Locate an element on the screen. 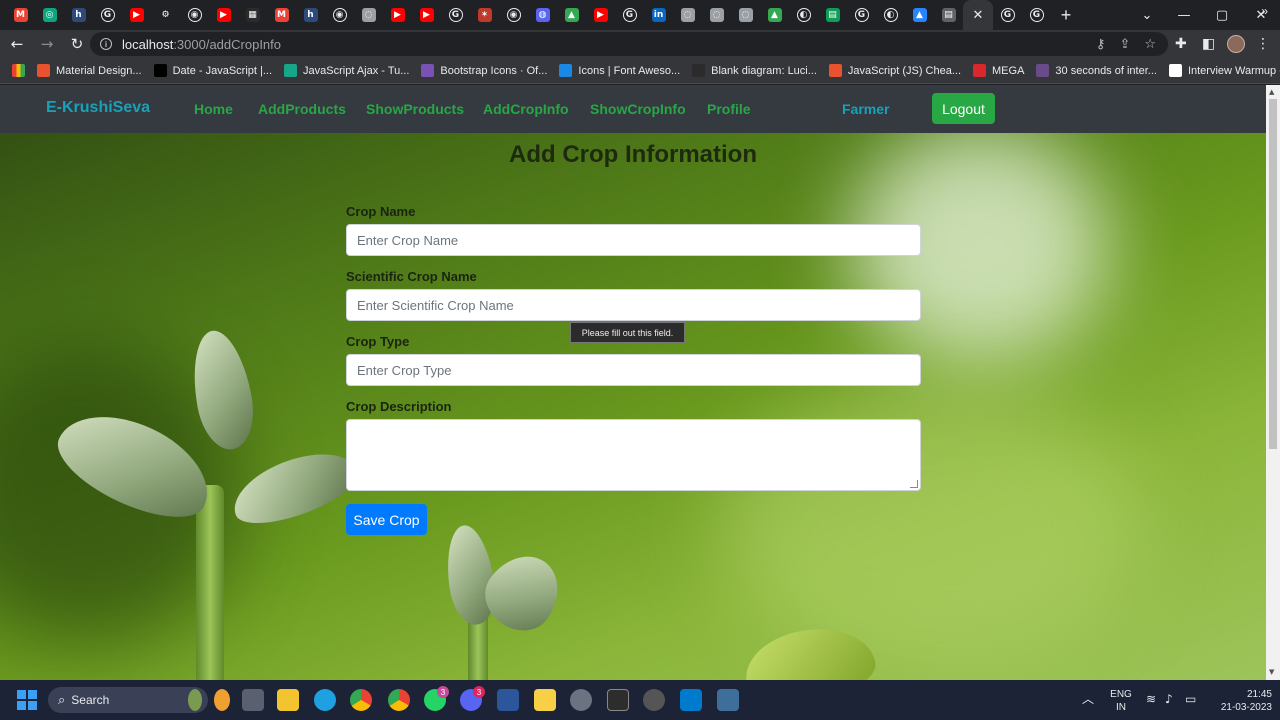  browser-tab-13: ▶ is located at coordinates (397, 15).